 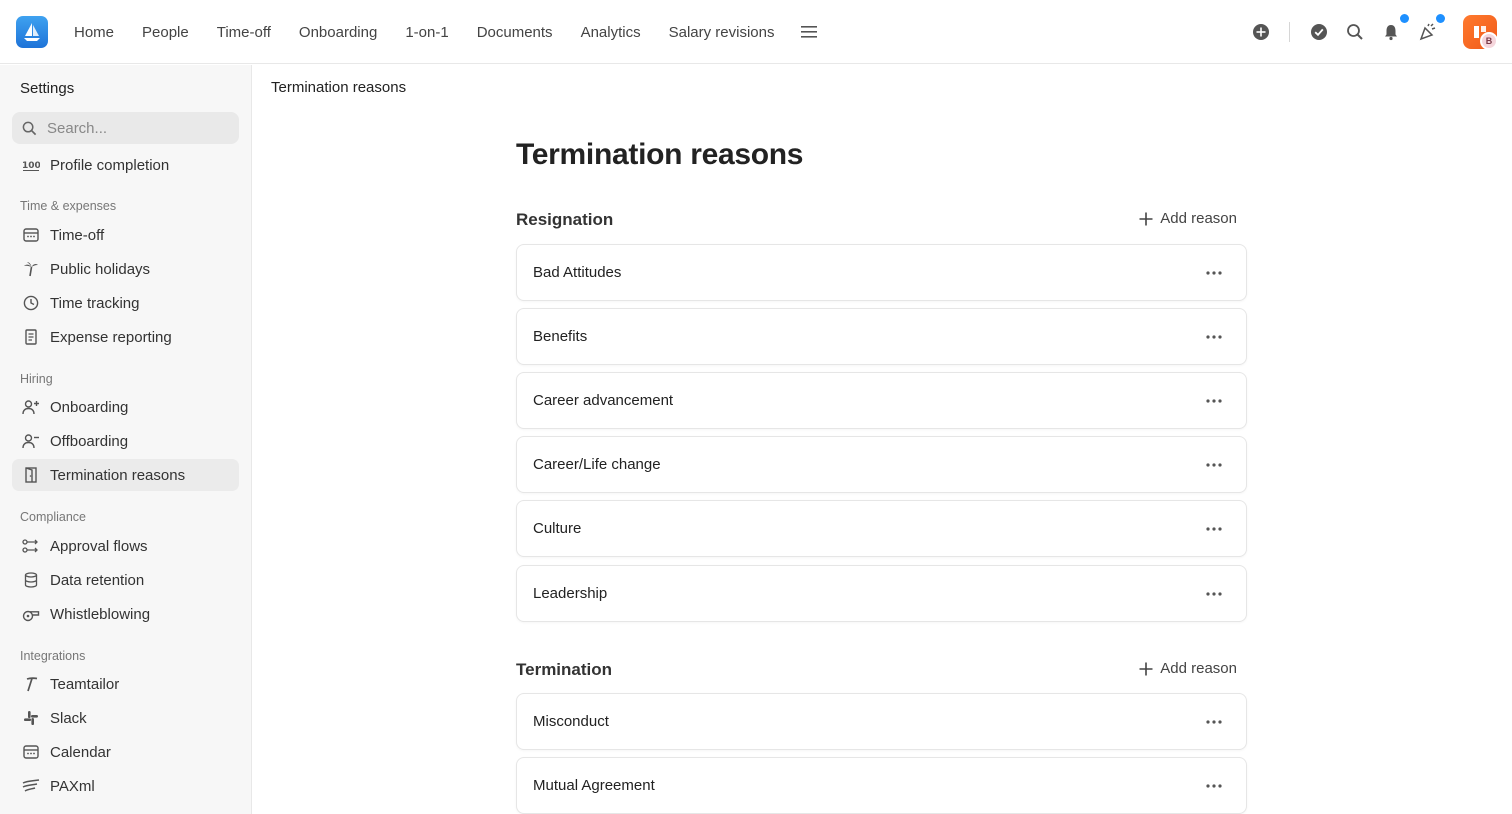 What do you see at coordinates (31, 441) in the screenshot?
I see `user-minus-icon` at bounding box center [31, 441].